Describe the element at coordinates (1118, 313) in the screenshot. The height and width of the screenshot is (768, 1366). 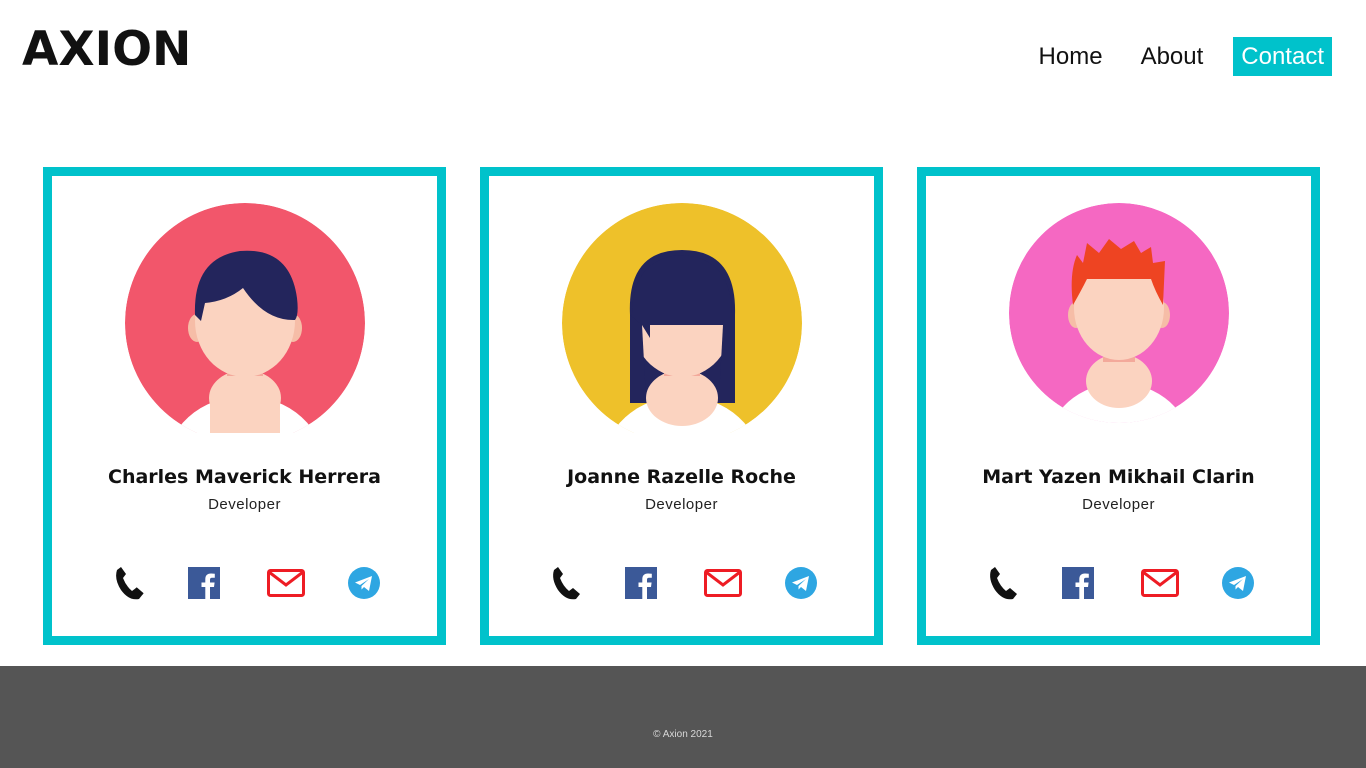
I see `avatar-mart` at that location.